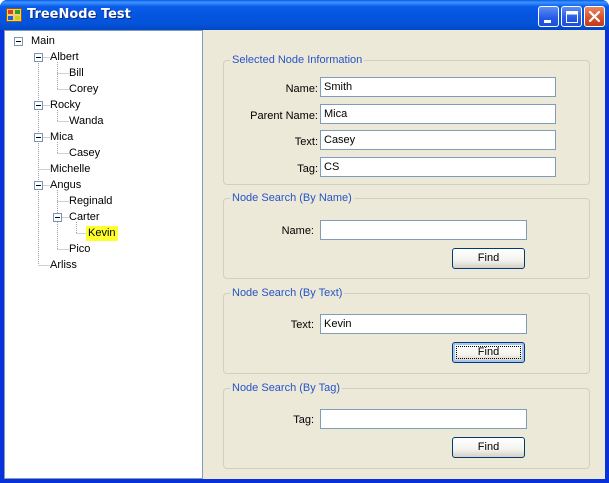 Image resolution: width=609 pixels, height=483 pixels. I want to click on expander-angus-icon, so click(38, 185).